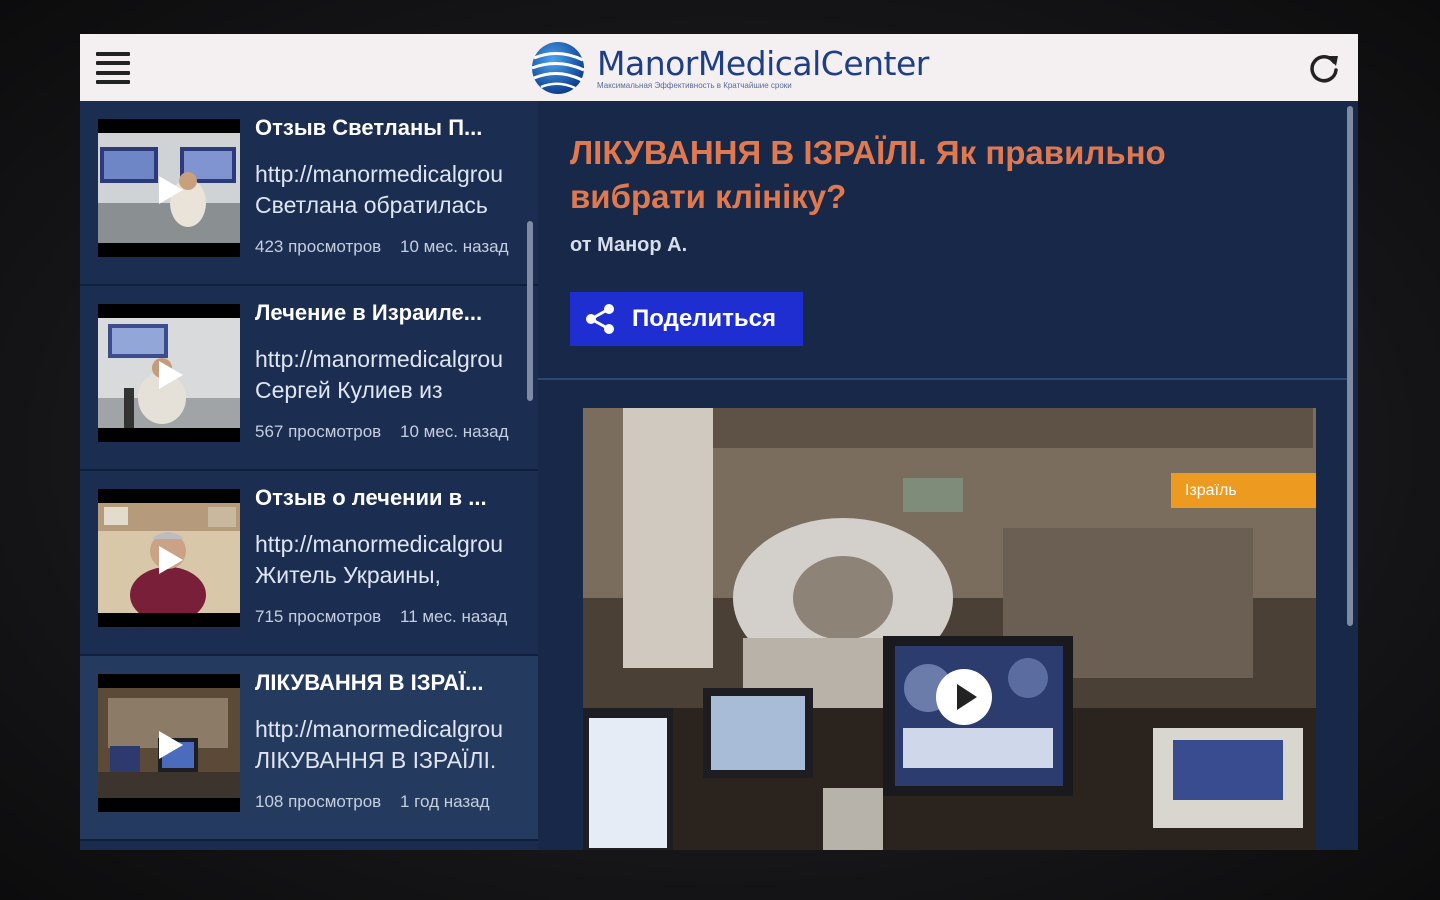 Image resolution: width=1440 pixels, height=900 pixels. Describe the element at coordinates (318, 431) in the screenshot. I see `video-views: 567 просмотров` at that location.